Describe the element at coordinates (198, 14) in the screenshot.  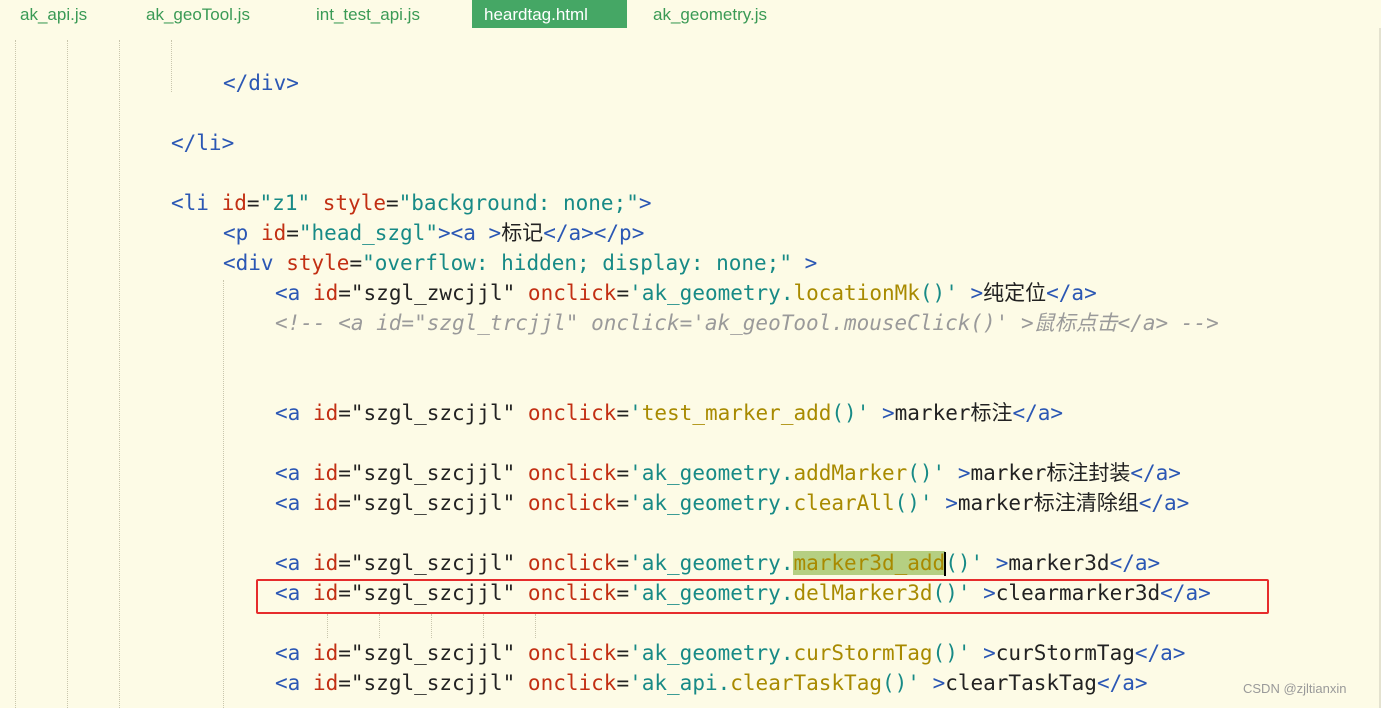
I see `tab-ak-geotool: ak_geoTool.js` at that location.